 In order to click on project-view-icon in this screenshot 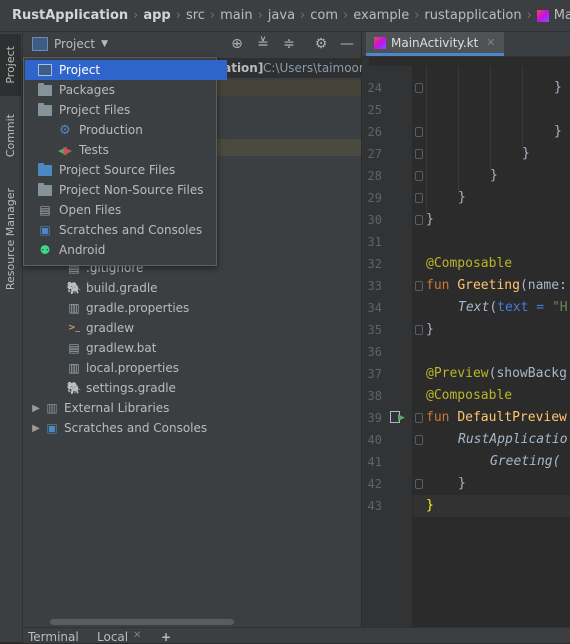, I will do `click(40, 44)`.